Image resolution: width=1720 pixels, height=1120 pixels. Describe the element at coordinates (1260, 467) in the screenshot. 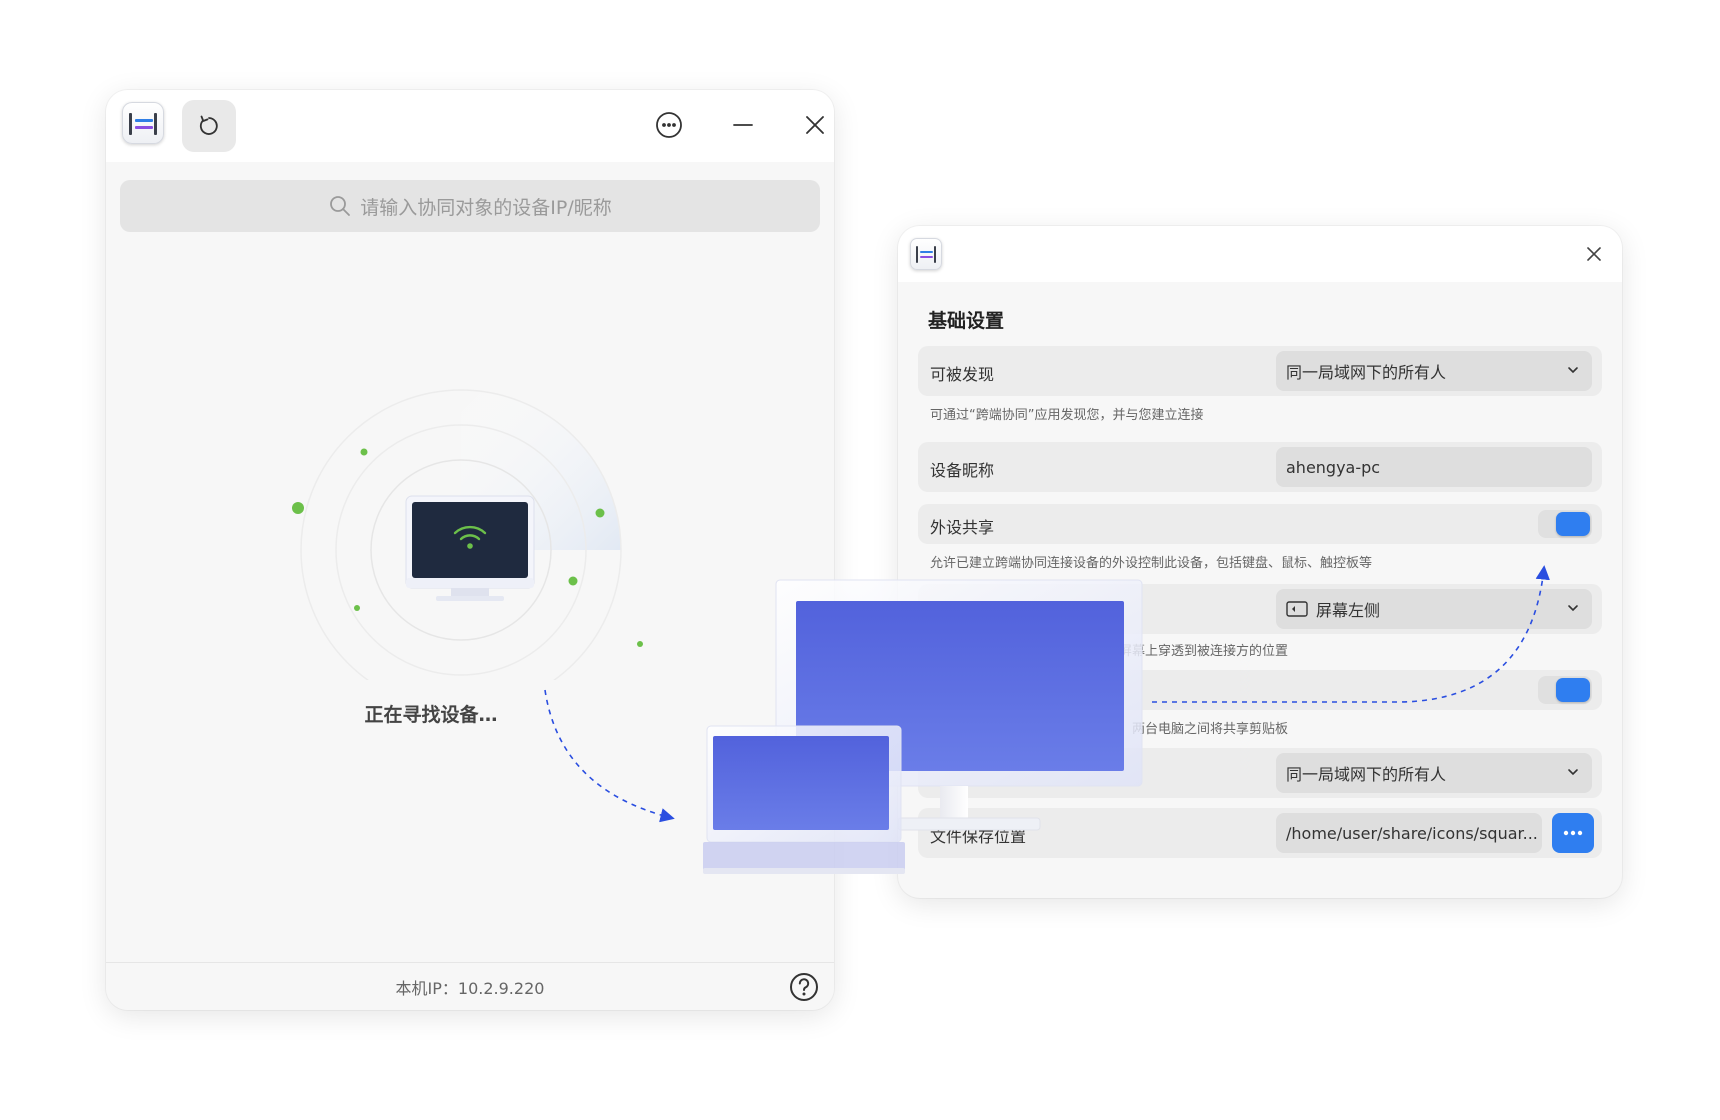

I see `device-name-row: 设备昵称 ahengya-pc` at that location.